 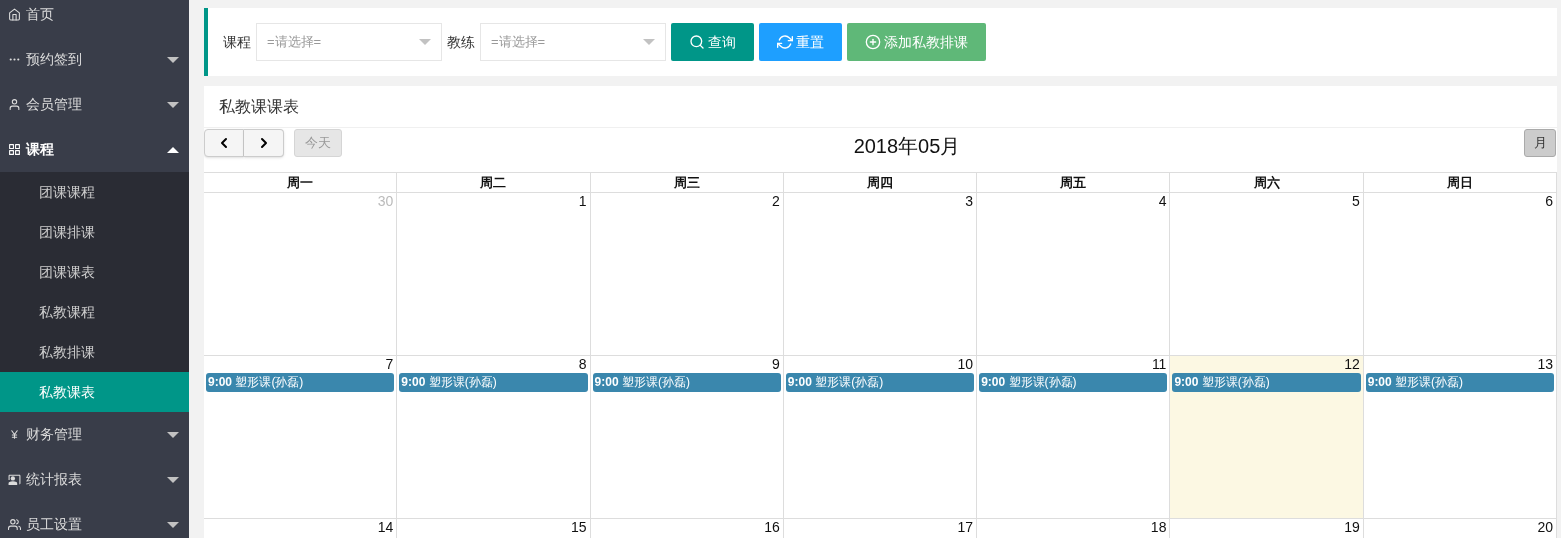 I want to click on submenu-item: 团课课表, so click(x=94, y=272).